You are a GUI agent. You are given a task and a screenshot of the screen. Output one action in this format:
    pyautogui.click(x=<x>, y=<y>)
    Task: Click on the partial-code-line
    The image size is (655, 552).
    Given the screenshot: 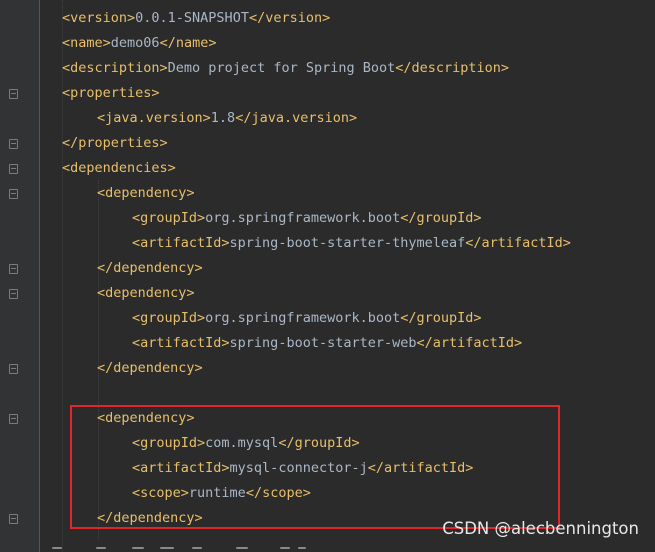 What is the action you would take?
    pyautogui.click(x=327, y=548)
    